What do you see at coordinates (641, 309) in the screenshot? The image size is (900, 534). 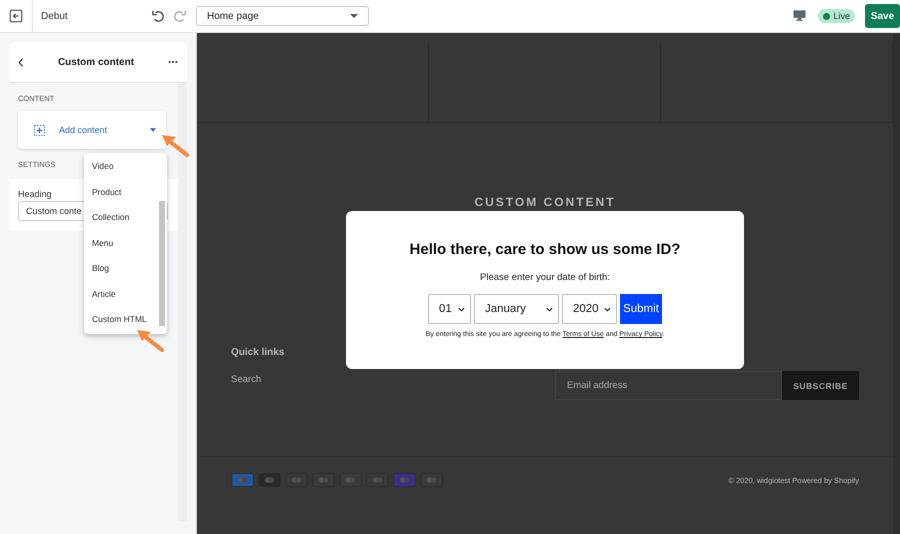 I see `submit-button: Submit` at bounding box center [641, 309].